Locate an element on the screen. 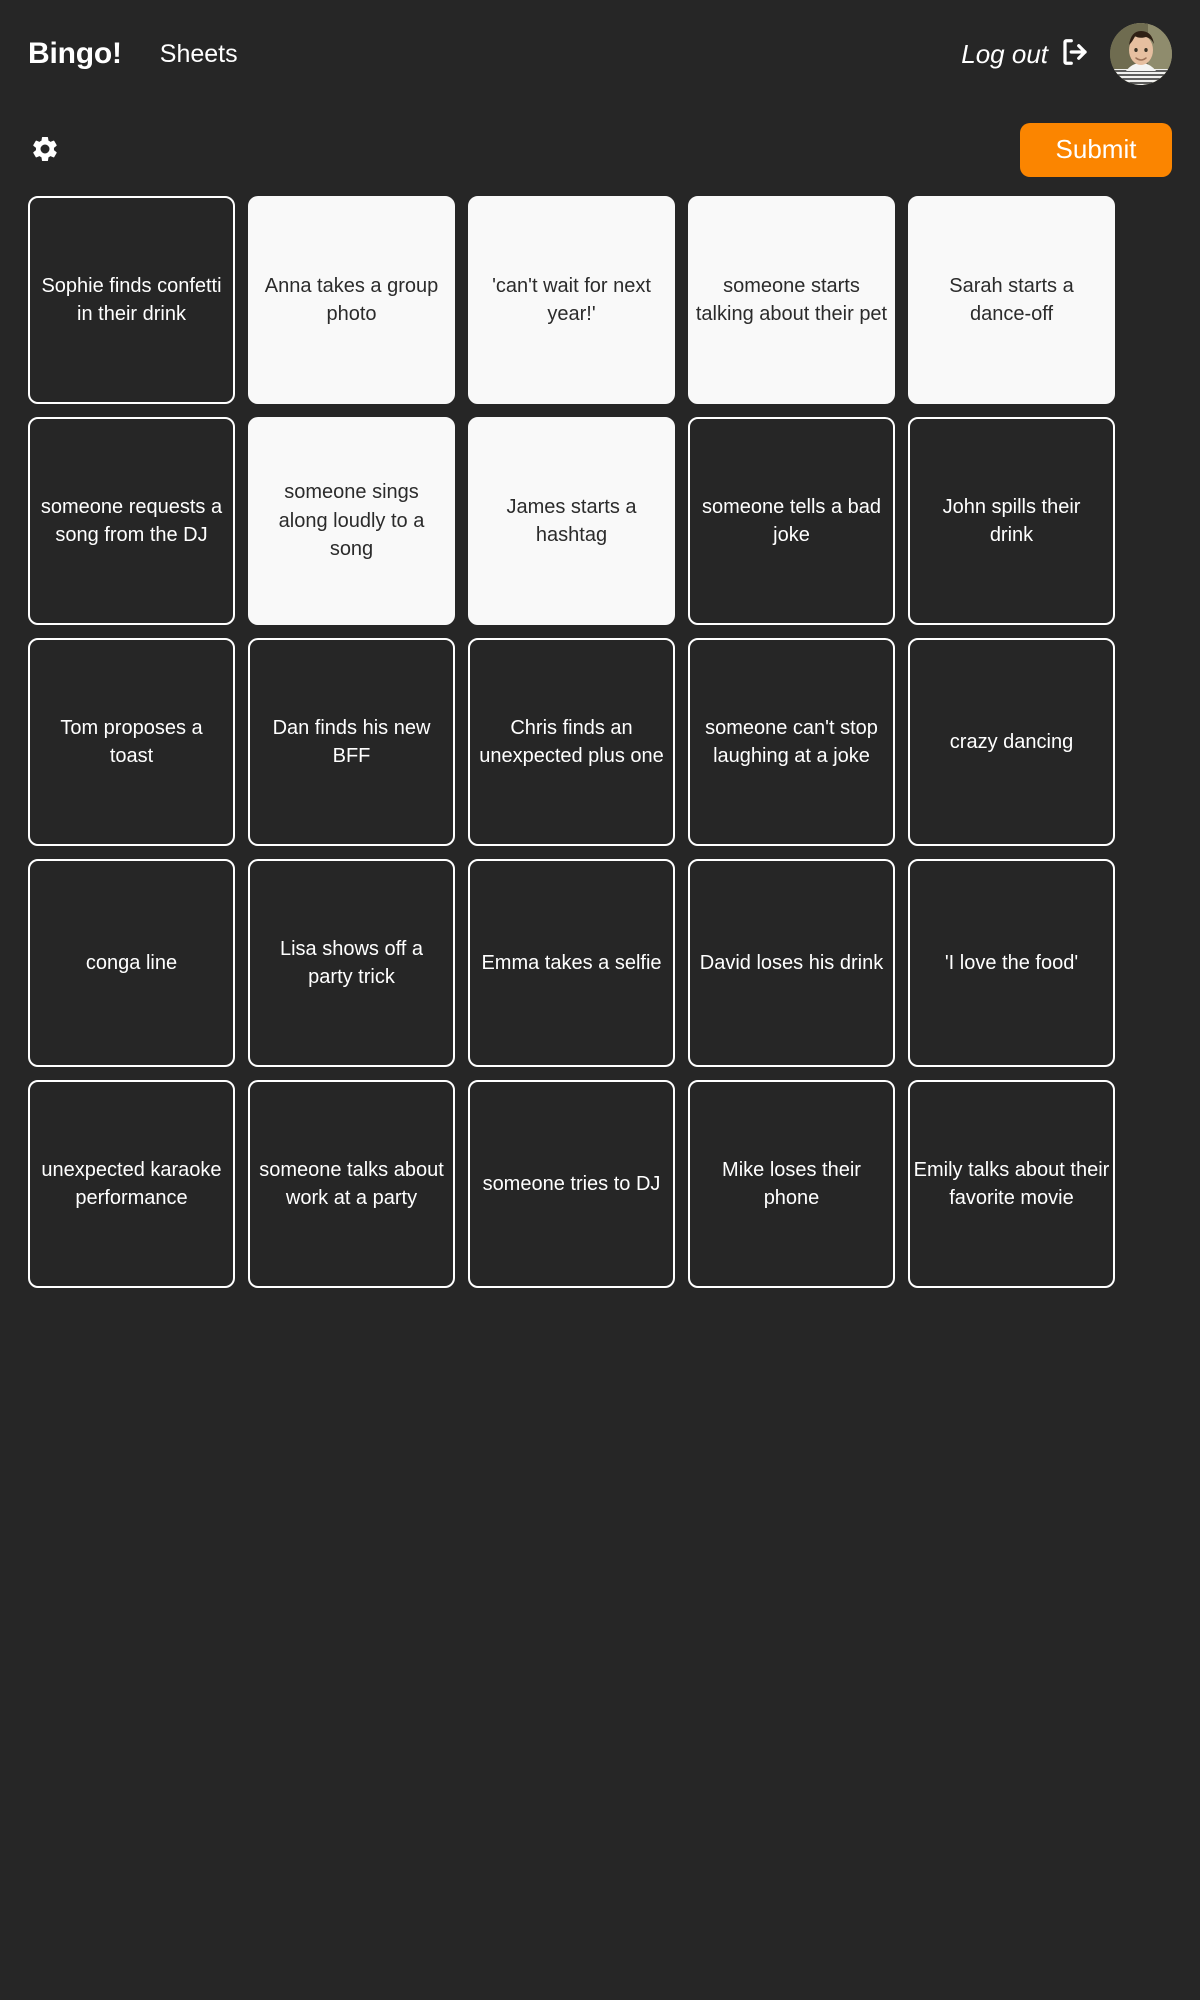 Image resolution: width=1200 pixels, height=2000 pixels. bingo-cell: Lisa shows off a party trick is located at coordinates (351, 963).